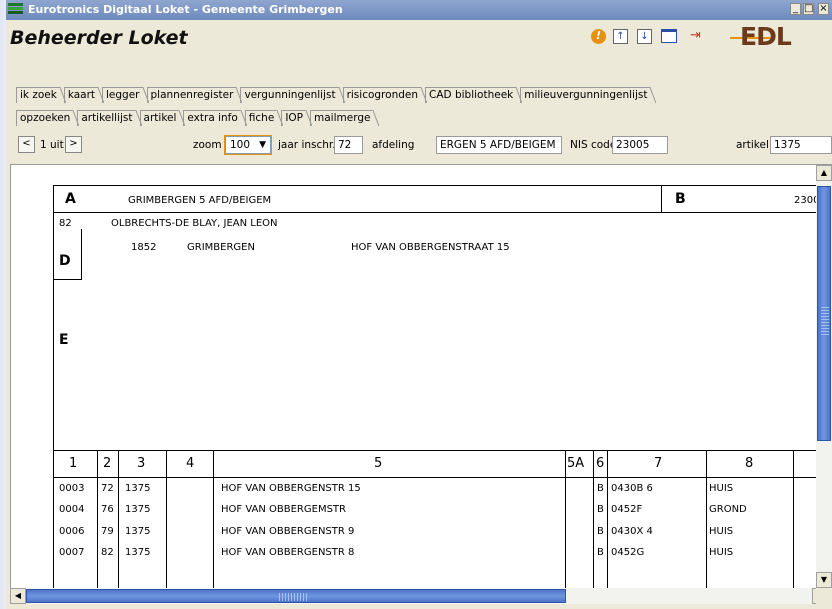 This screenshot has width=832, height=609. Describe the element at coordinates (144, 247) in the screenshot. I see `owner-postcode: 1852` at that location.